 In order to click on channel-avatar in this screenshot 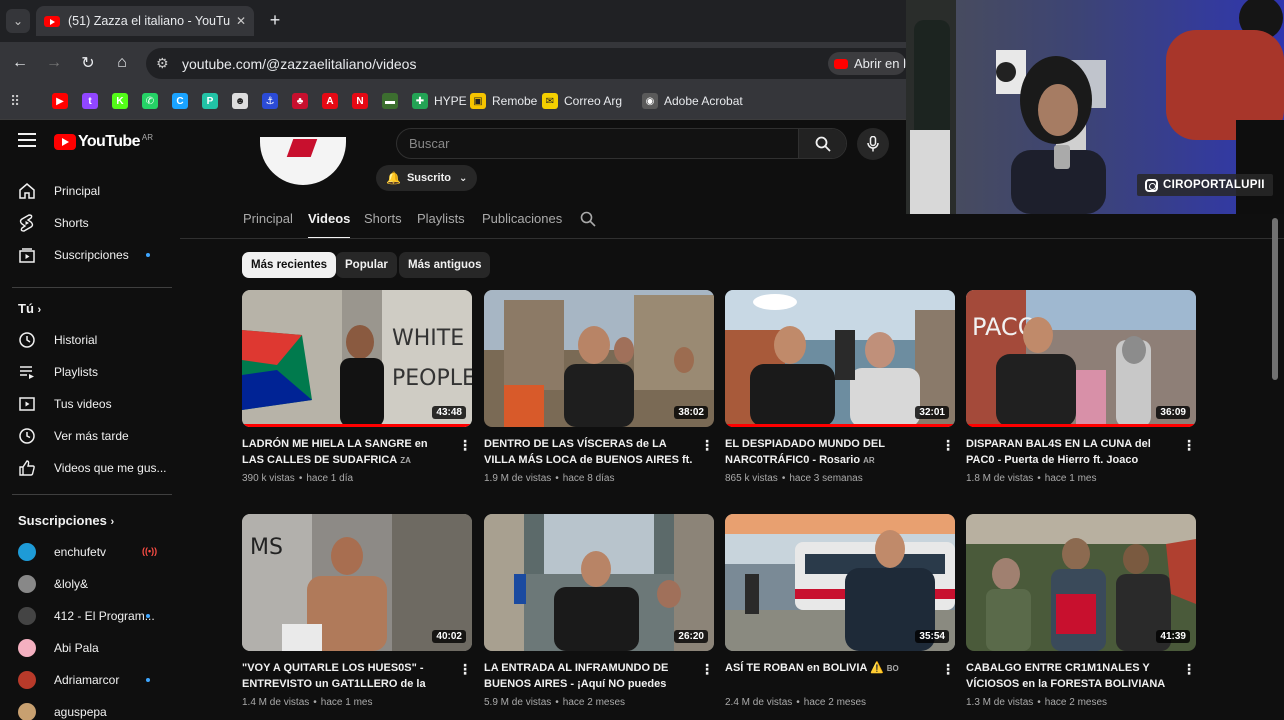, I will do `click(303, 161)`.